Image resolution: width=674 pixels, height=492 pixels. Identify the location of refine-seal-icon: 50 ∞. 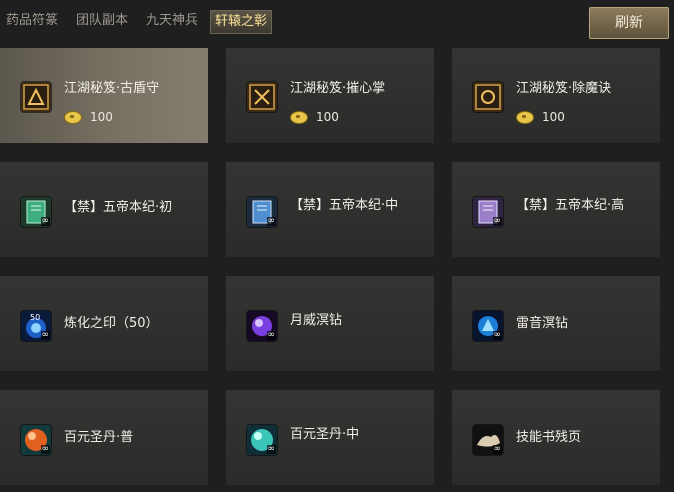
(36, 326).